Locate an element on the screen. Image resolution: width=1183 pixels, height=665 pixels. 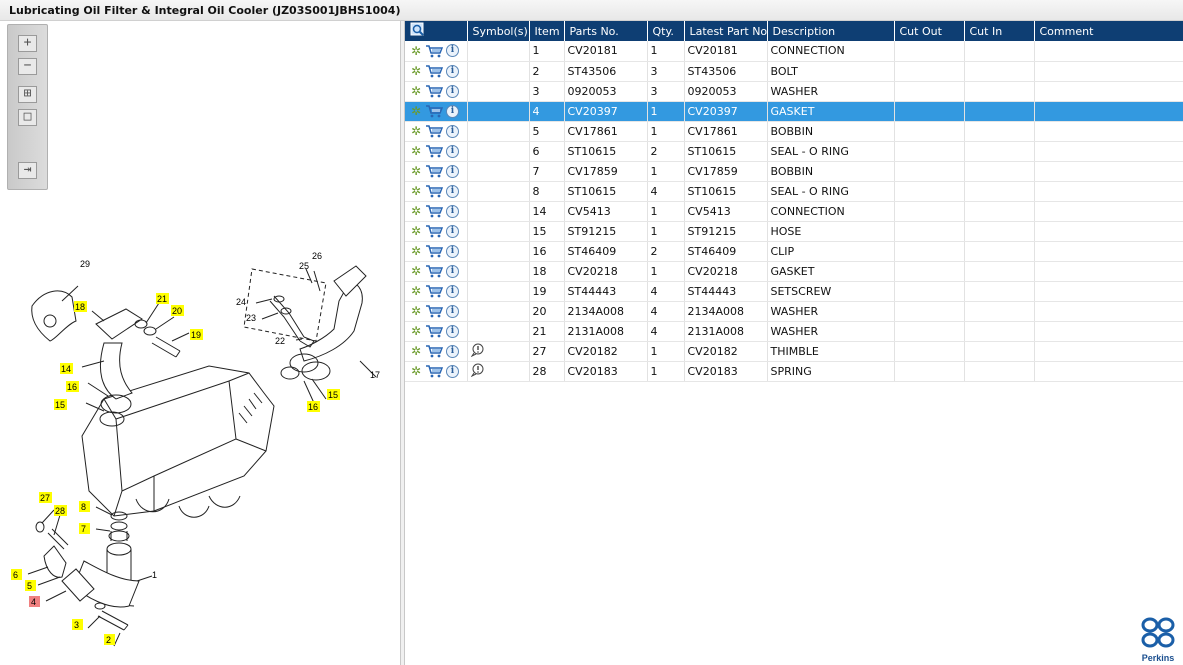
table-row: ✲ i 14 CV5413 1 CV5413 CONNECTION is located at coordinates (794, 211).